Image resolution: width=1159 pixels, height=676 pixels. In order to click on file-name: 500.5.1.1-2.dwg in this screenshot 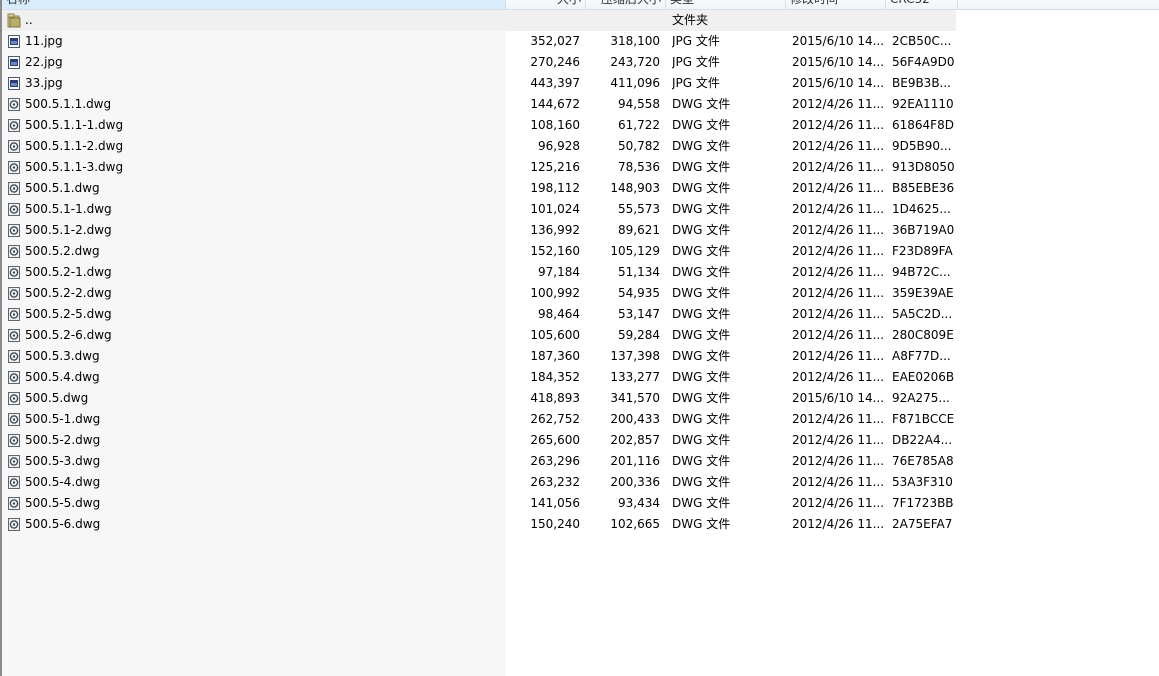, I will do `click(74, 146)`.